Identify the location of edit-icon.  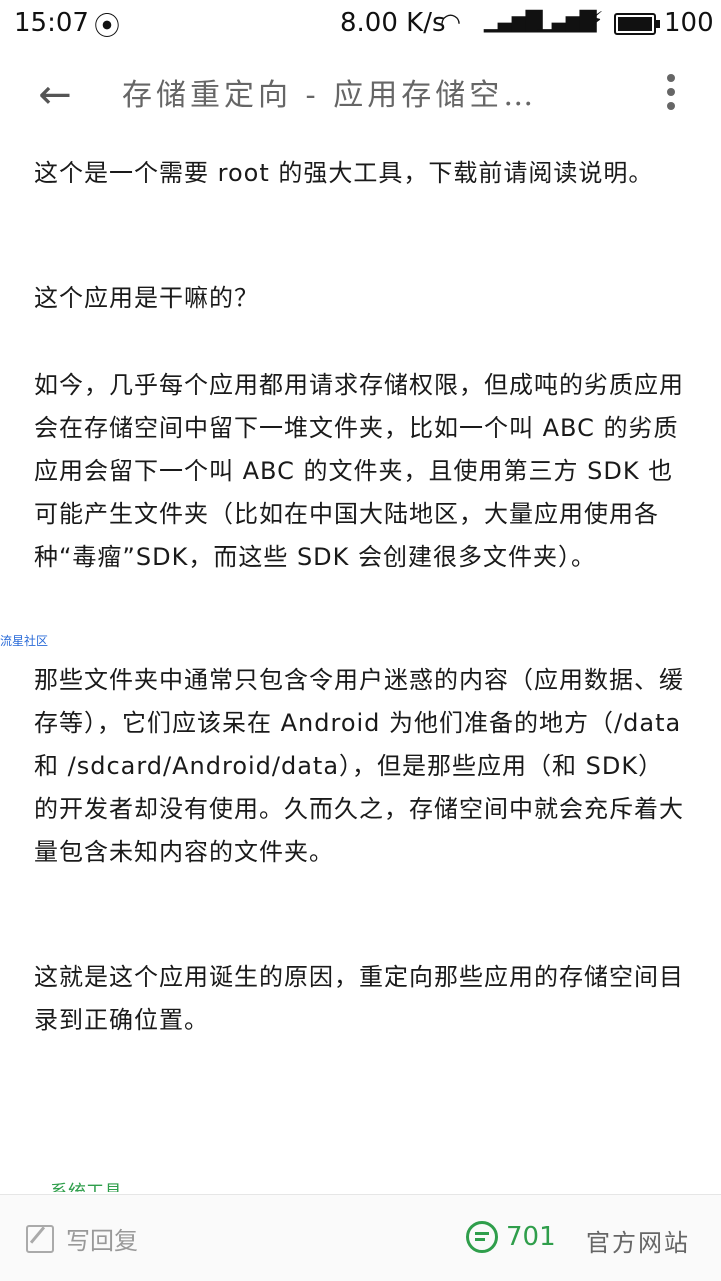
(40, 1238).